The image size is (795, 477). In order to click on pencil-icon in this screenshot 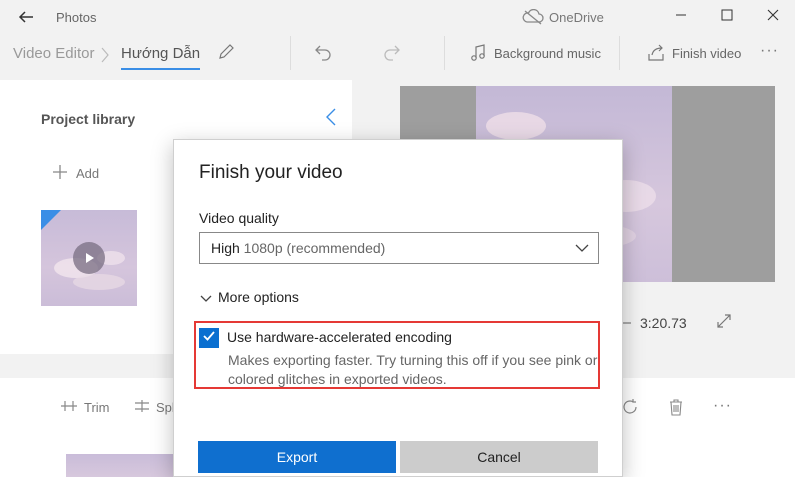, I will do `click(226, 54)`.